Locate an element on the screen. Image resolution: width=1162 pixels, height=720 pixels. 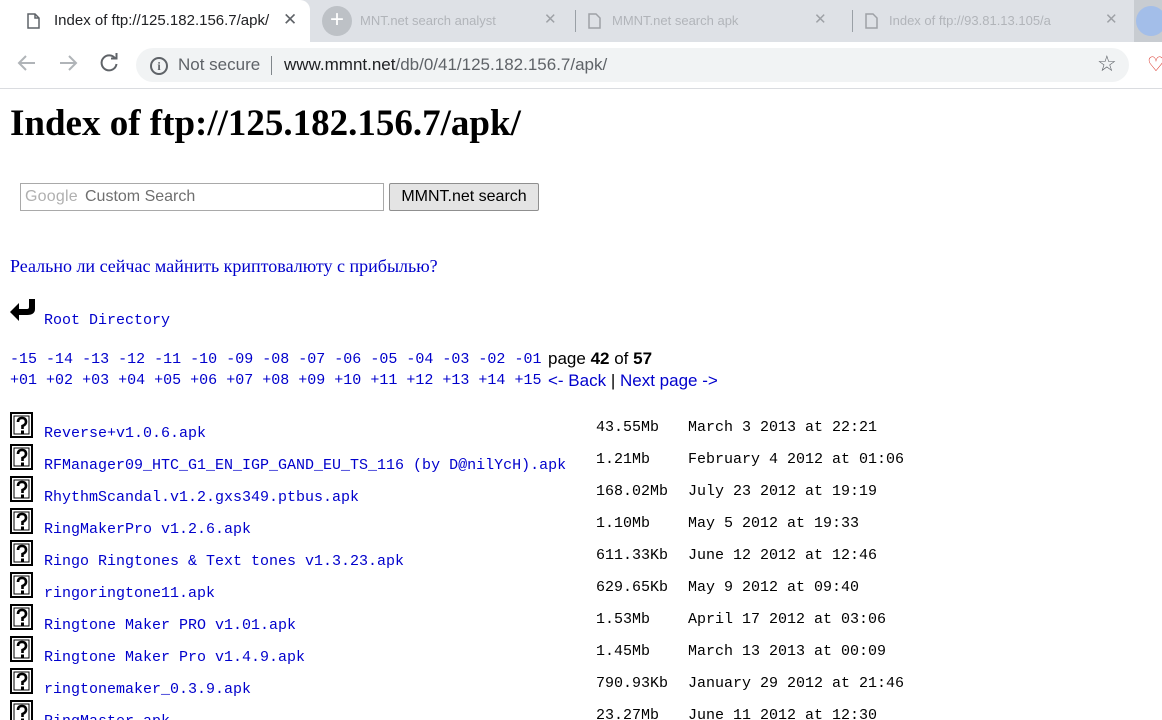
root-directory-link: Root Directory is located at coordinates (107, 320).